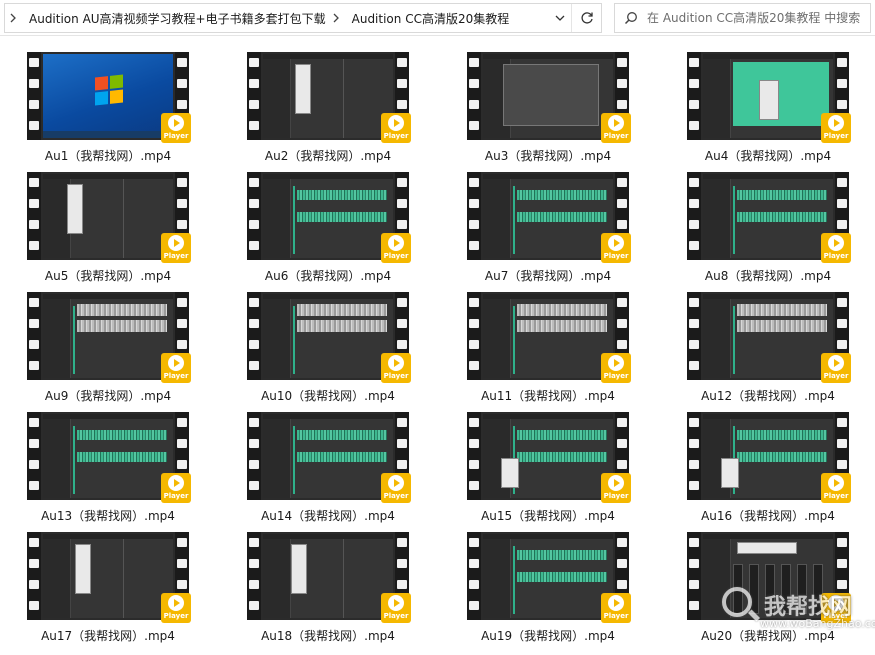  I want to click on file-item: Player Au2（我帮找网）.mp4, so click(315, 105).